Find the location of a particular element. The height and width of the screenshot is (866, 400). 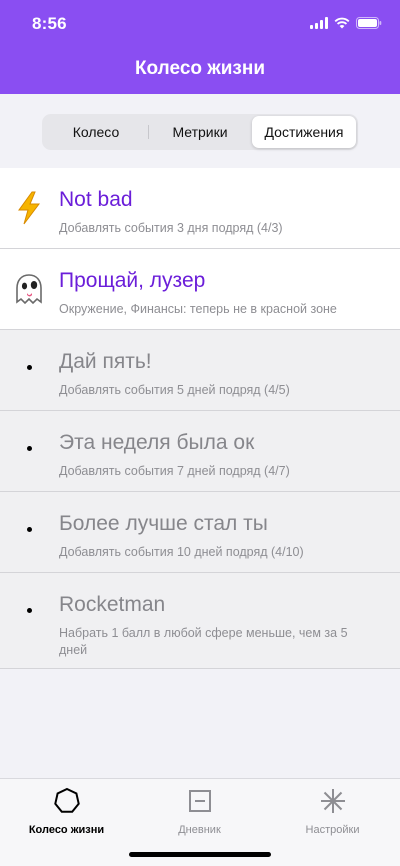

segment-achievements: Достижения is located at coordinates (304, 132).